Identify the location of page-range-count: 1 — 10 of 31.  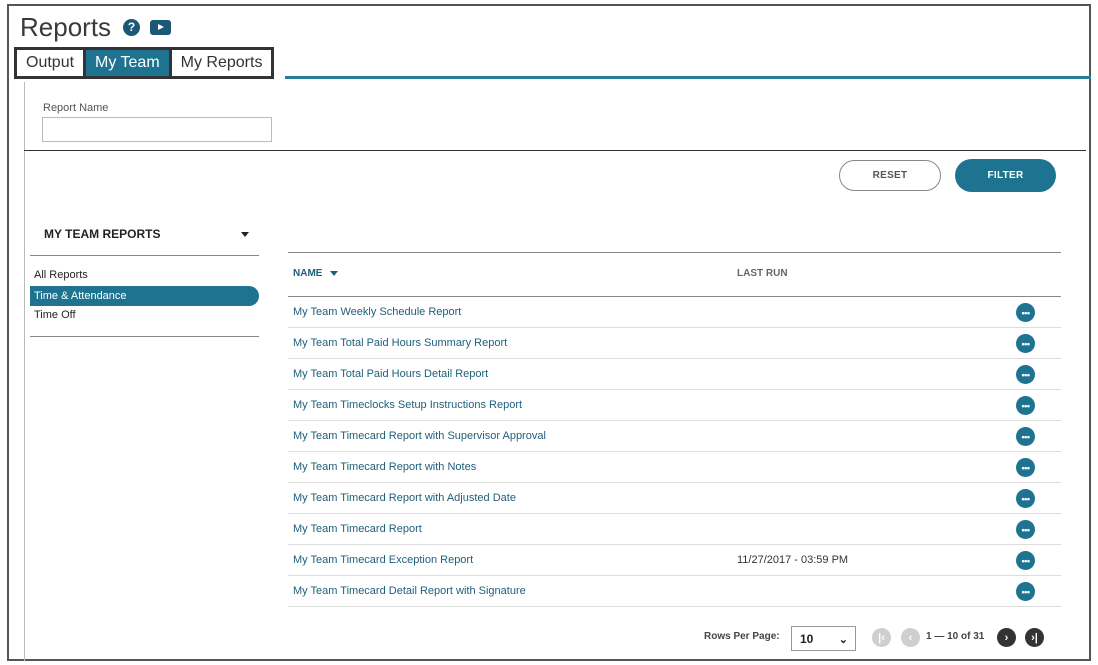
(955, 636).